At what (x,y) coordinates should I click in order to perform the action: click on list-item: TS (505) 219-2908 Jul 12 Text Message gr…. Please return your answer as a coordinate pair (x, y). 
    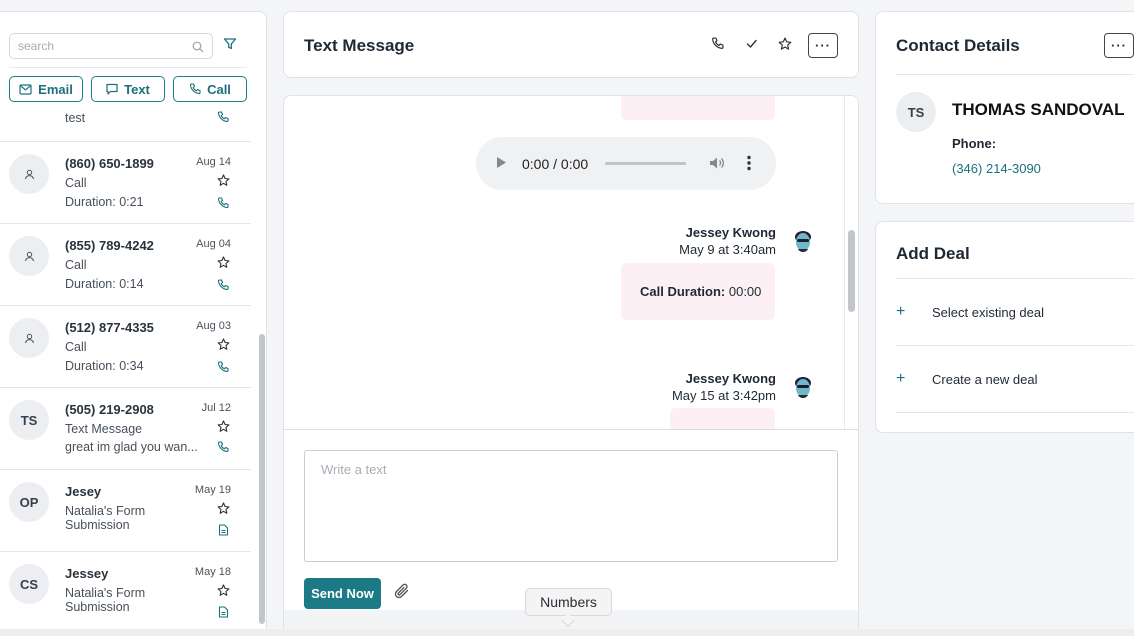
    Looking at the image, I should click on (125, 429).